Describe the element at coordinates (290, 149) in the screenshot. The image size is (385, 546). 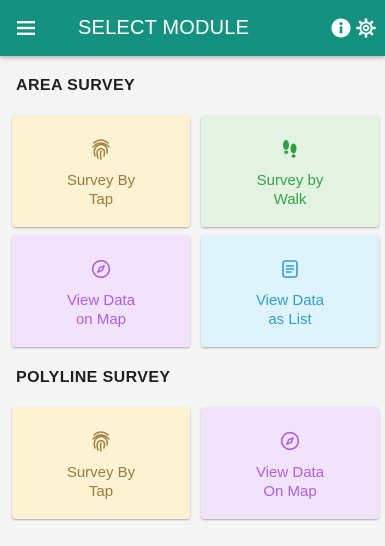
I see `footprints-icon` at that location.